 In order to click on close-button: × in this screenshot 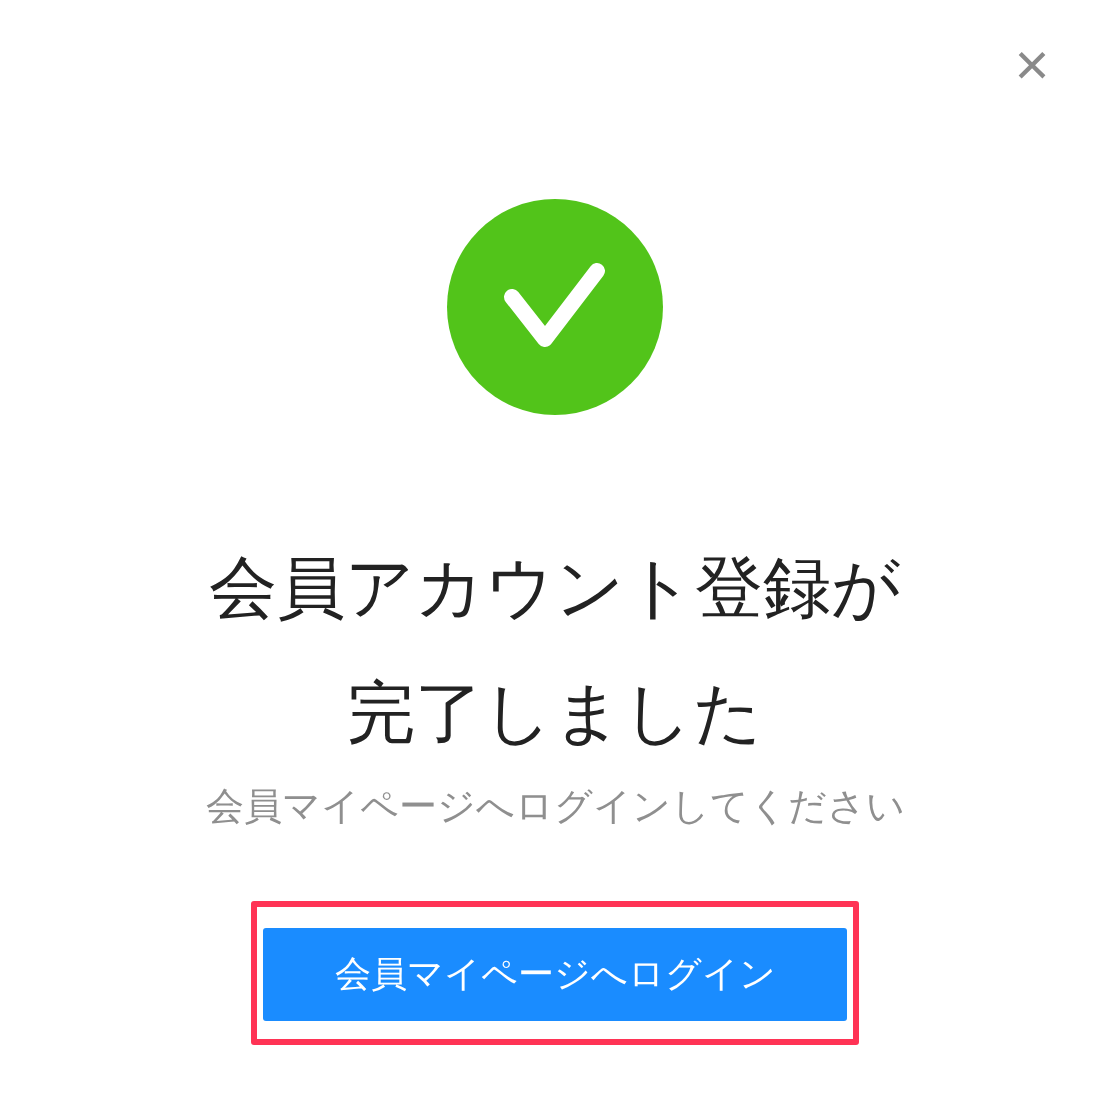, I will do `click(1032, 65)`.